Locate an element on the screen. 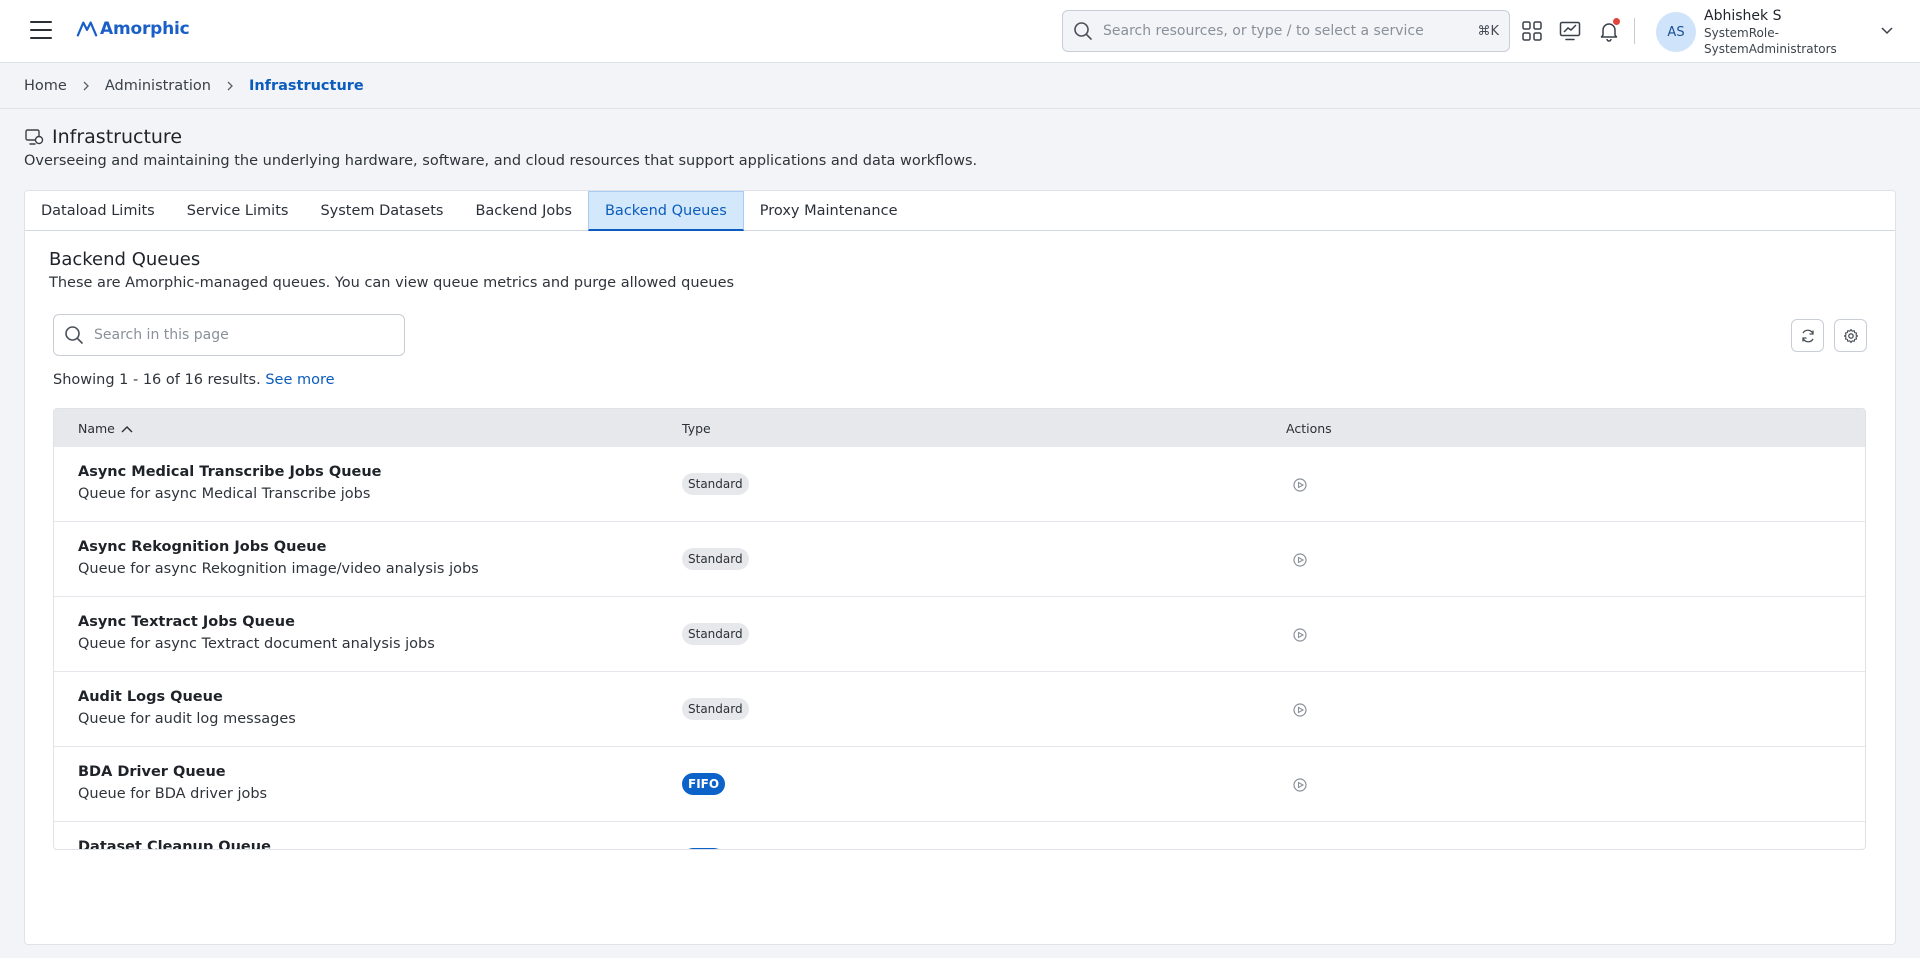  breadcrumb: Home Administration Infrastructure is located at coordinates (960, 86).